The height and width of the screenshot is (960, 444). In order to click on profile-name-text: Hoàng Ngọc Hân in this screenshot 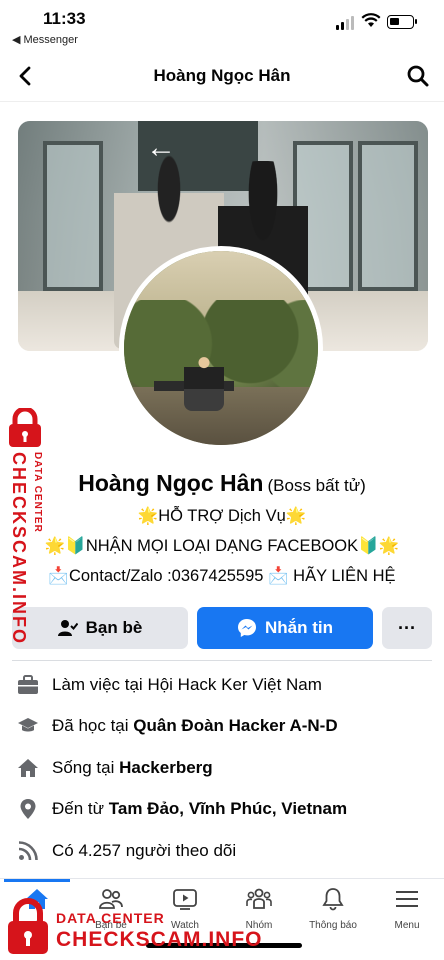, I will do `click(171, 483)`.